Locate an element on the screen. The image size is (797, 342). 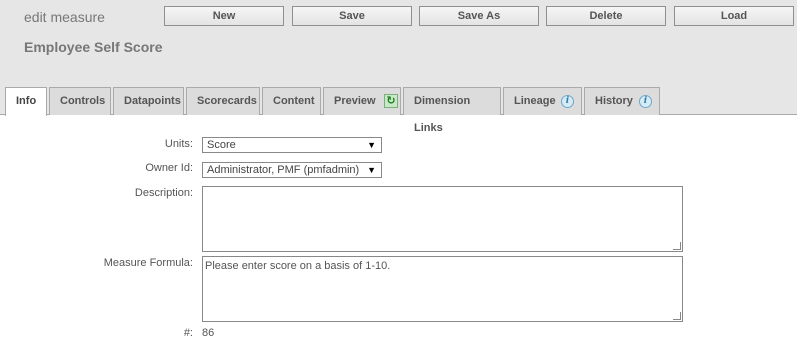
tab-label: Controls is located at coordinates (83, 101).